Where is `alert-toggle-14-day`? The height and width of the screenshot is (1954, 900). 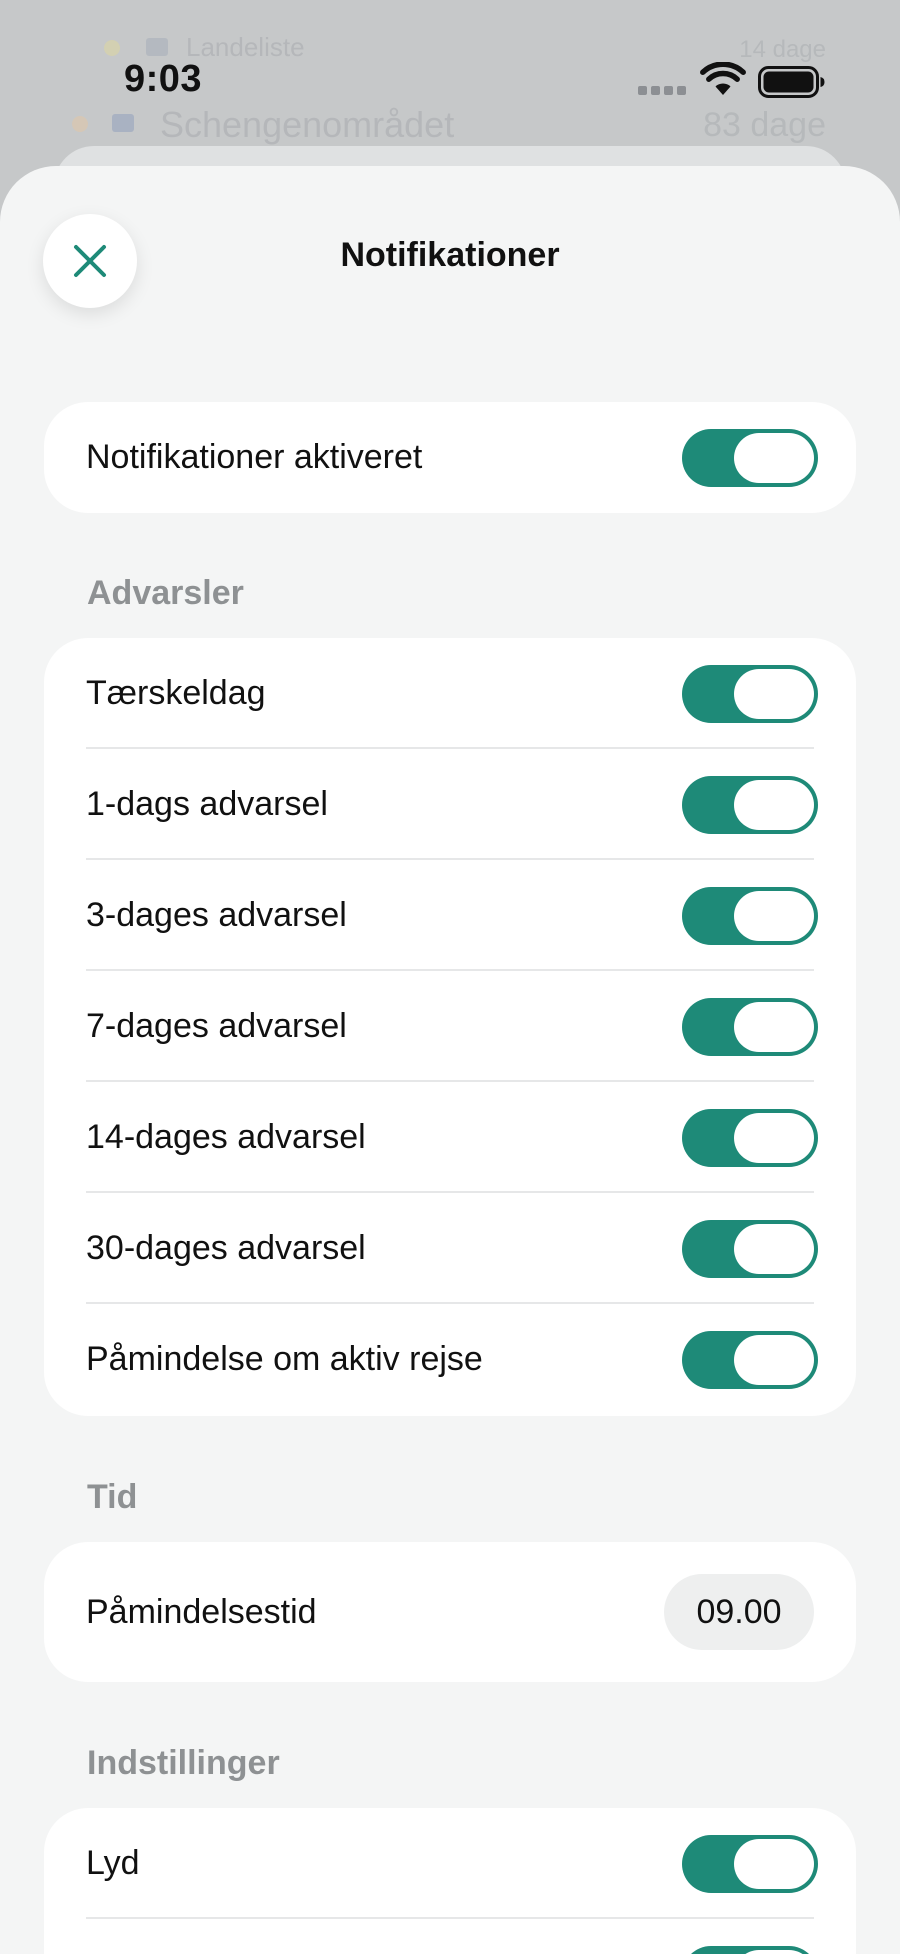
alert-toggle-14-day is located at coordinates (750, 1138).